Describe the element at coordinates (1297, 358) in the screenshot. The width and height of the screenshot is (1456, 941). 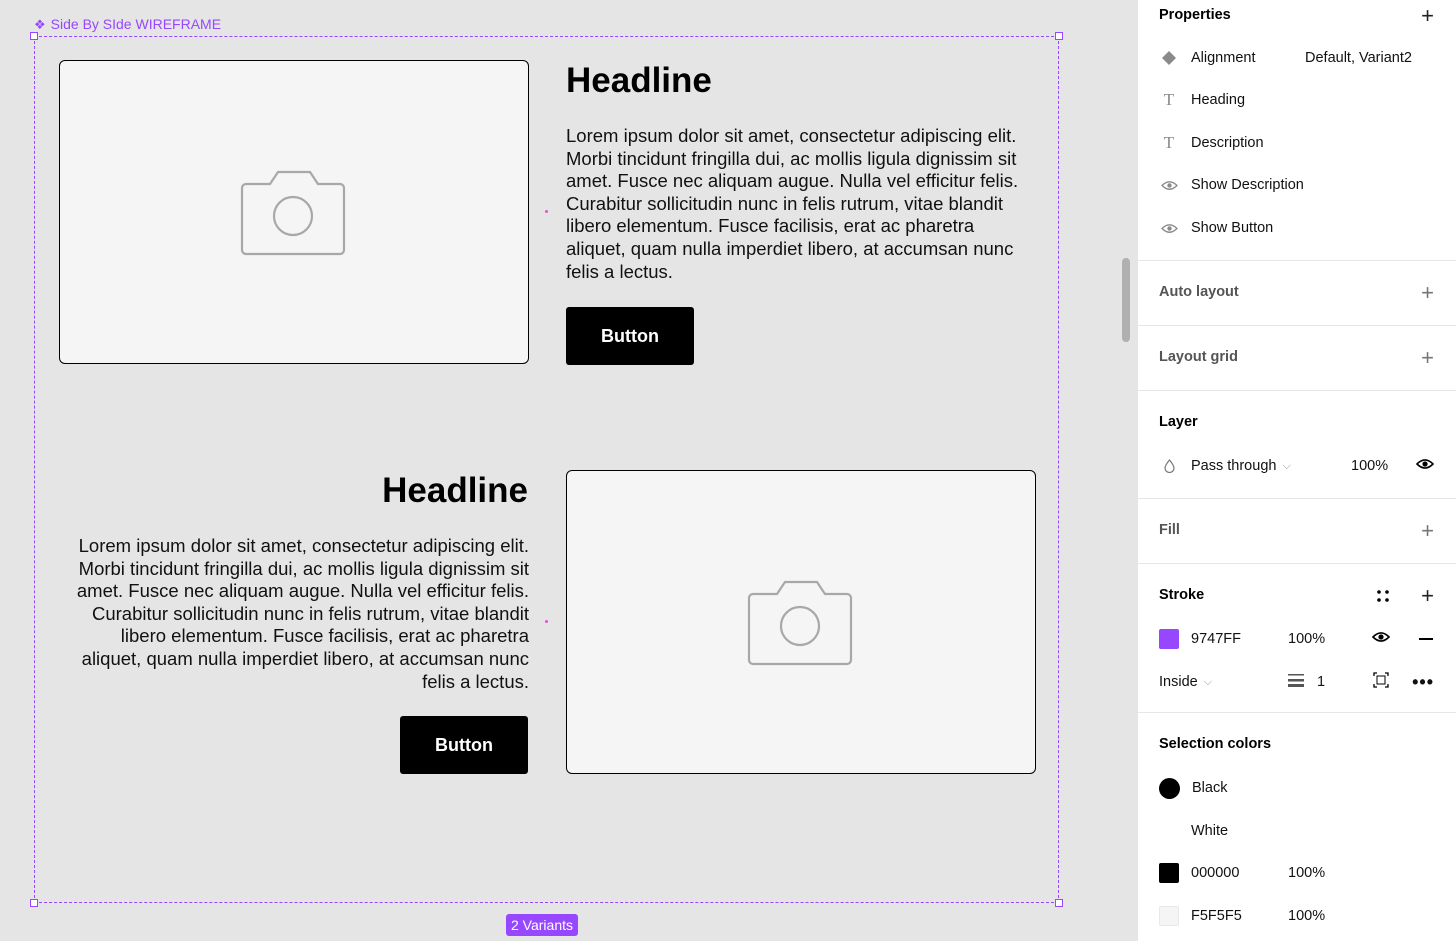
I see `layout-grid-section: Layout grid +` at that location.